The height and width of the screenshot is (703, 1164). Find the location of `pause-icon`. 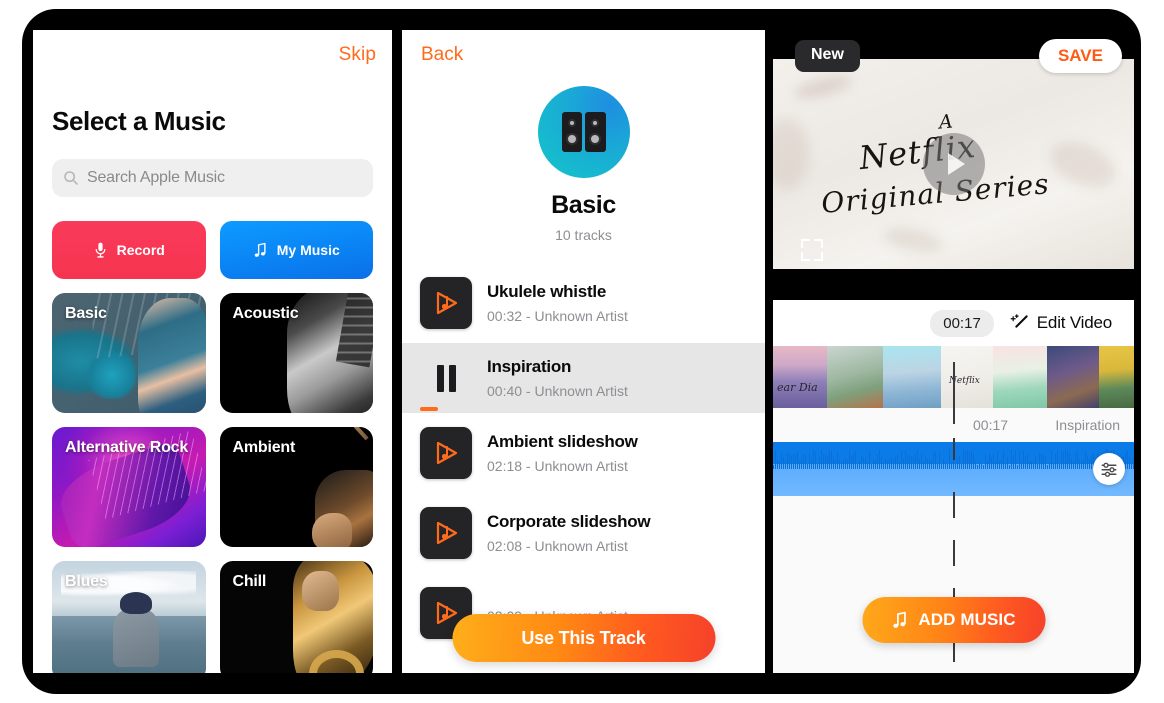

pause-icon is located at coordinates (446, 378).